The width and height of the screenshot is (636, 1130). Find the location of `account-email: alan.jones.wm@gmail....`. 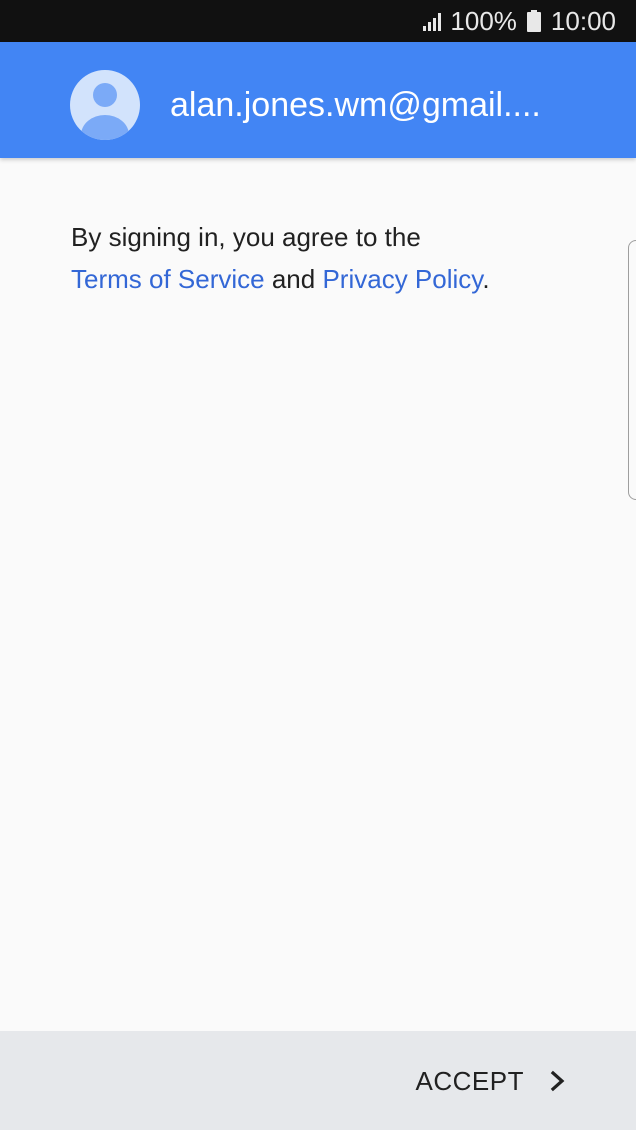

account-email: alan.jones.wm@gmail.... is located at coordinates (355, 105).